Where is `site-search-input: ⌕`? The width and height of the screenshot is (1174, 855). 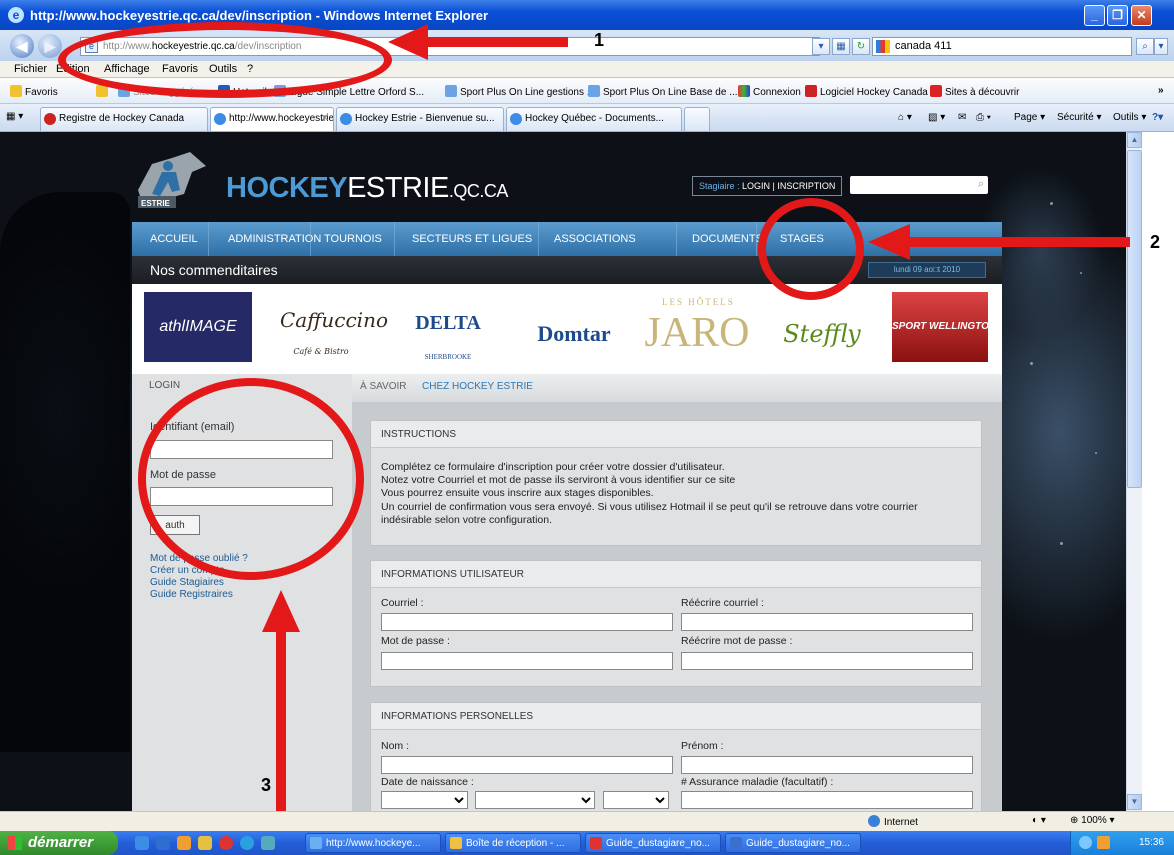
site-search-input: ⌕ is located at coordinates (919, 185).